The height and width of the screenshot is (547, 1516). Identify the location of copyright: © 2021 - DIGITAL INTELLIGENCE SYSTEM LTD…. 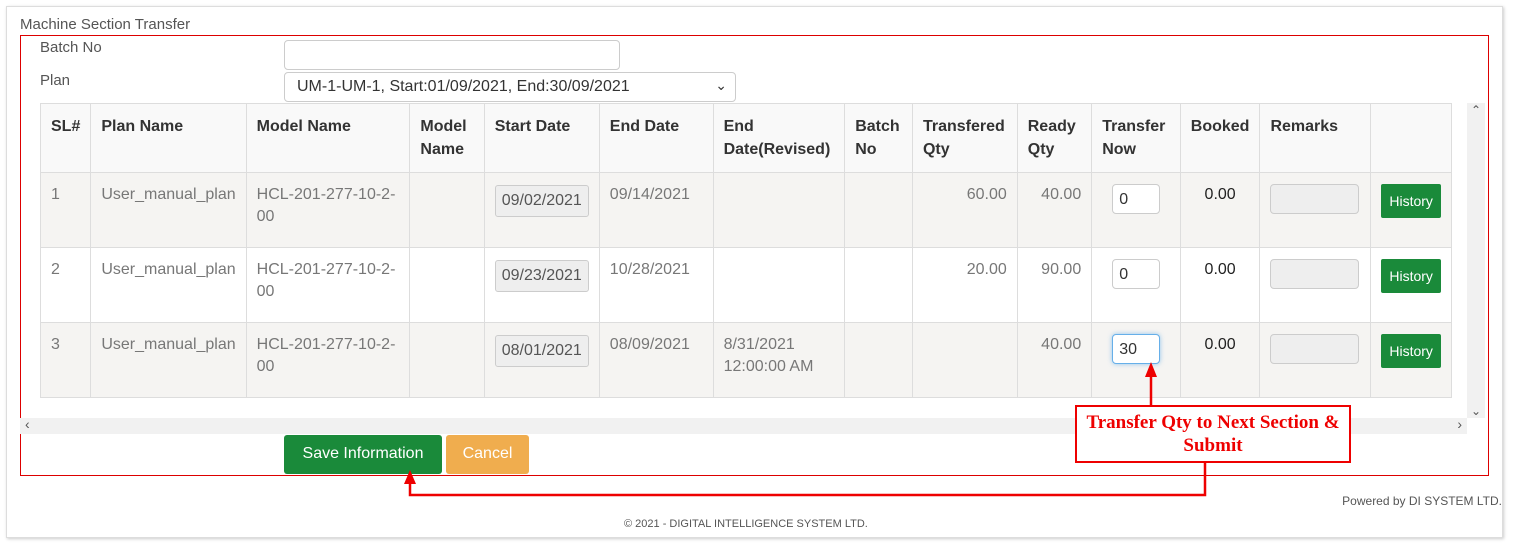
(746, 524).